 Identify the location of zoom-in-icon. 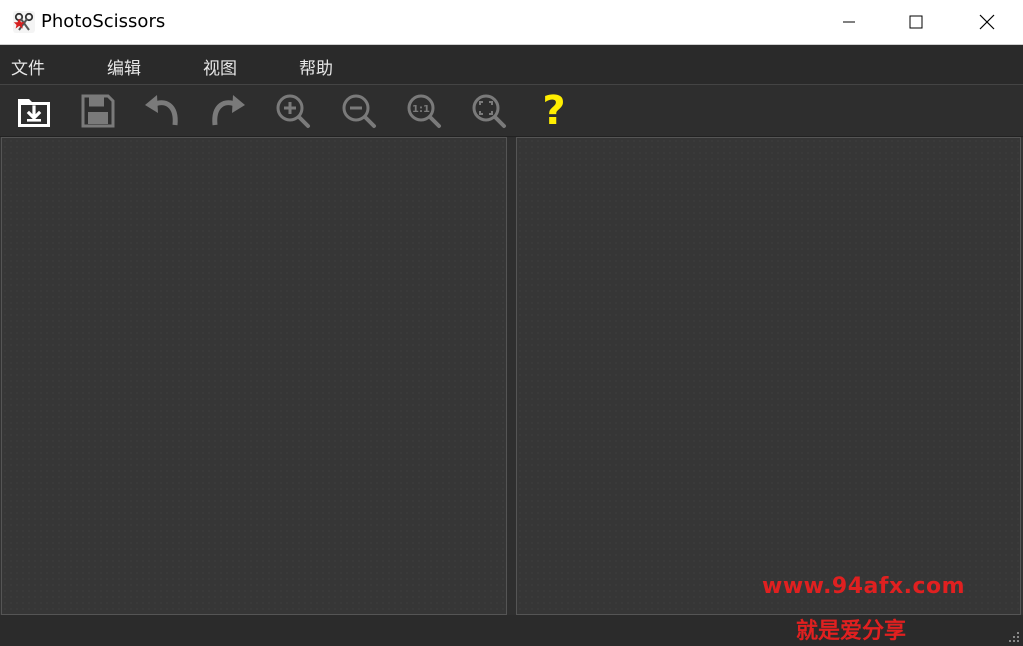
(293, 111).